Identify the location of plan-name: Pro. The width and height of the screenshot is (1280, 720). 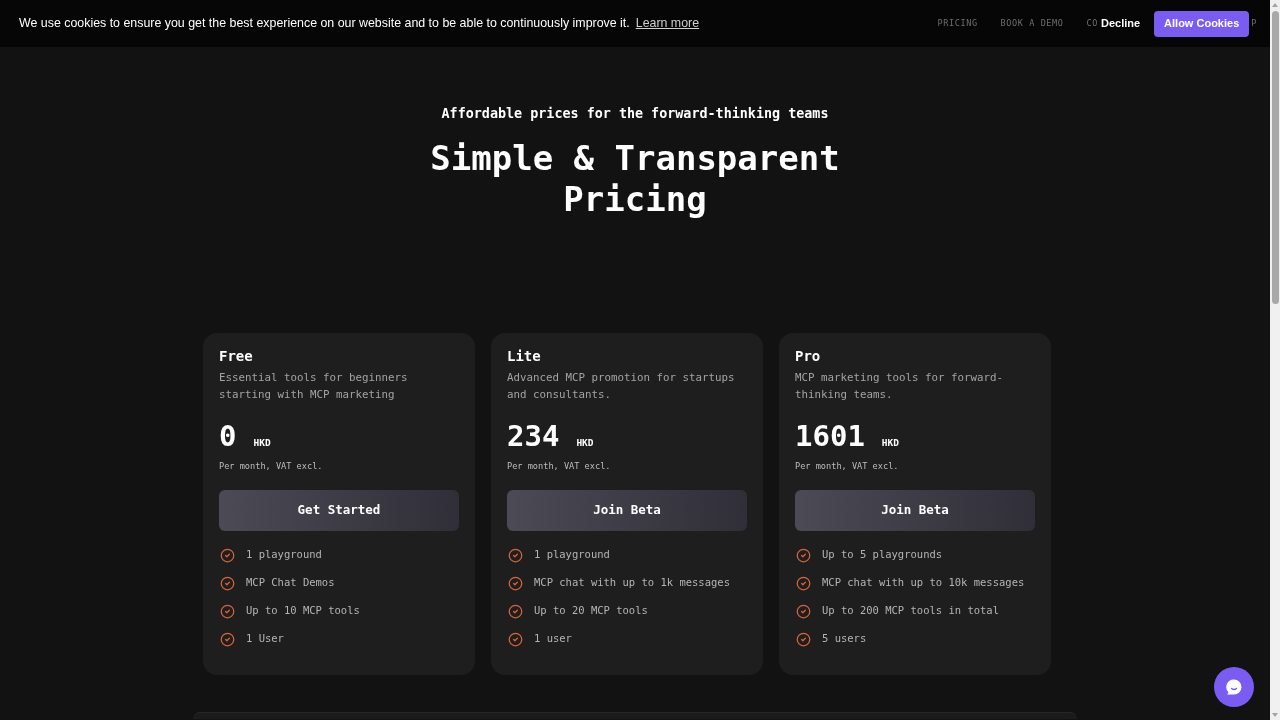
(808, 356).